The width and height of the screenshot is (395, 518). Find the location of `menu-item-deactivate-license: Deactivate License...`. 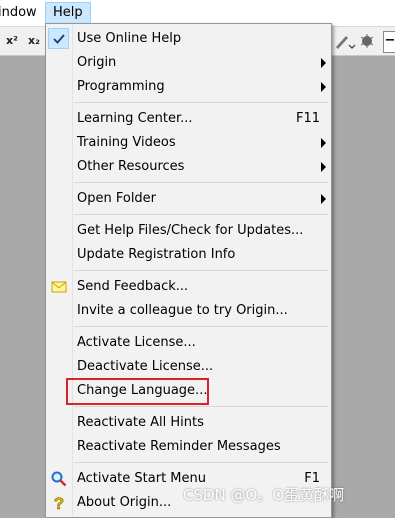

menu-item-deactivate-license: Deactivate License... is located at coordinates (188, 367).